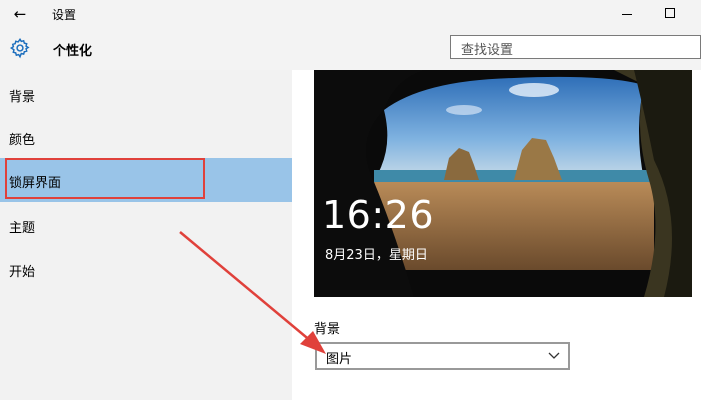 The image size is (701, 400). Describe the element at coordinates (339, 359) in the screenshot. I see `background-dropdown-value: 图片` at that location.